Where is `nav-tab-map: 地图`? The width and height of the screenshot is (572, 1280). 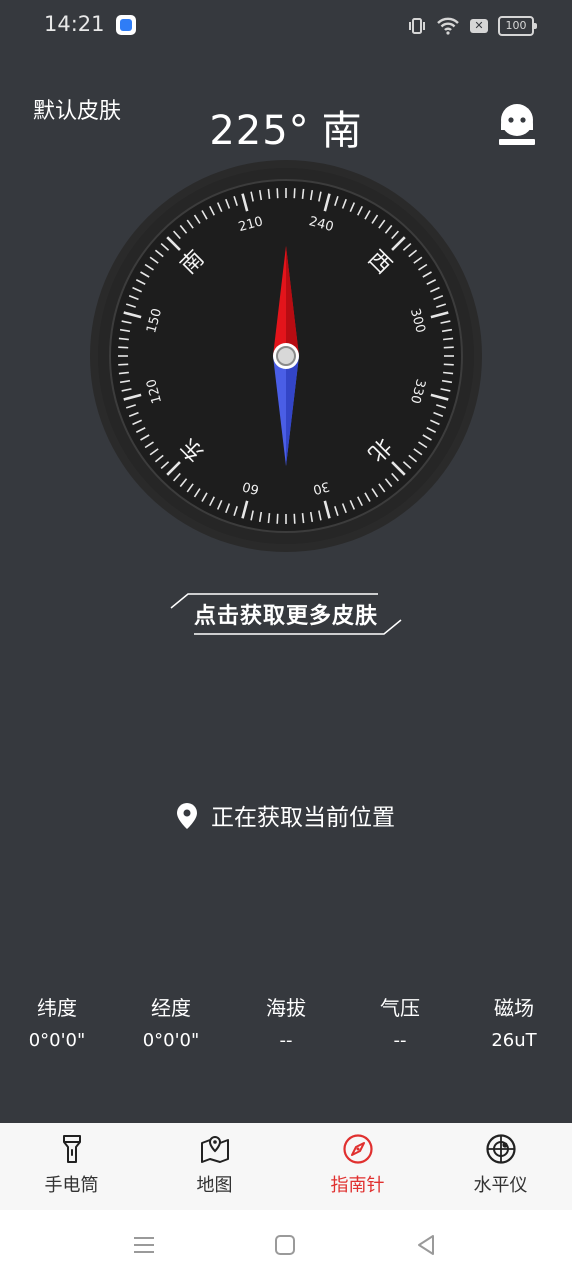
nav-tab-map: 地图 is located at coordinates (214, 1166).